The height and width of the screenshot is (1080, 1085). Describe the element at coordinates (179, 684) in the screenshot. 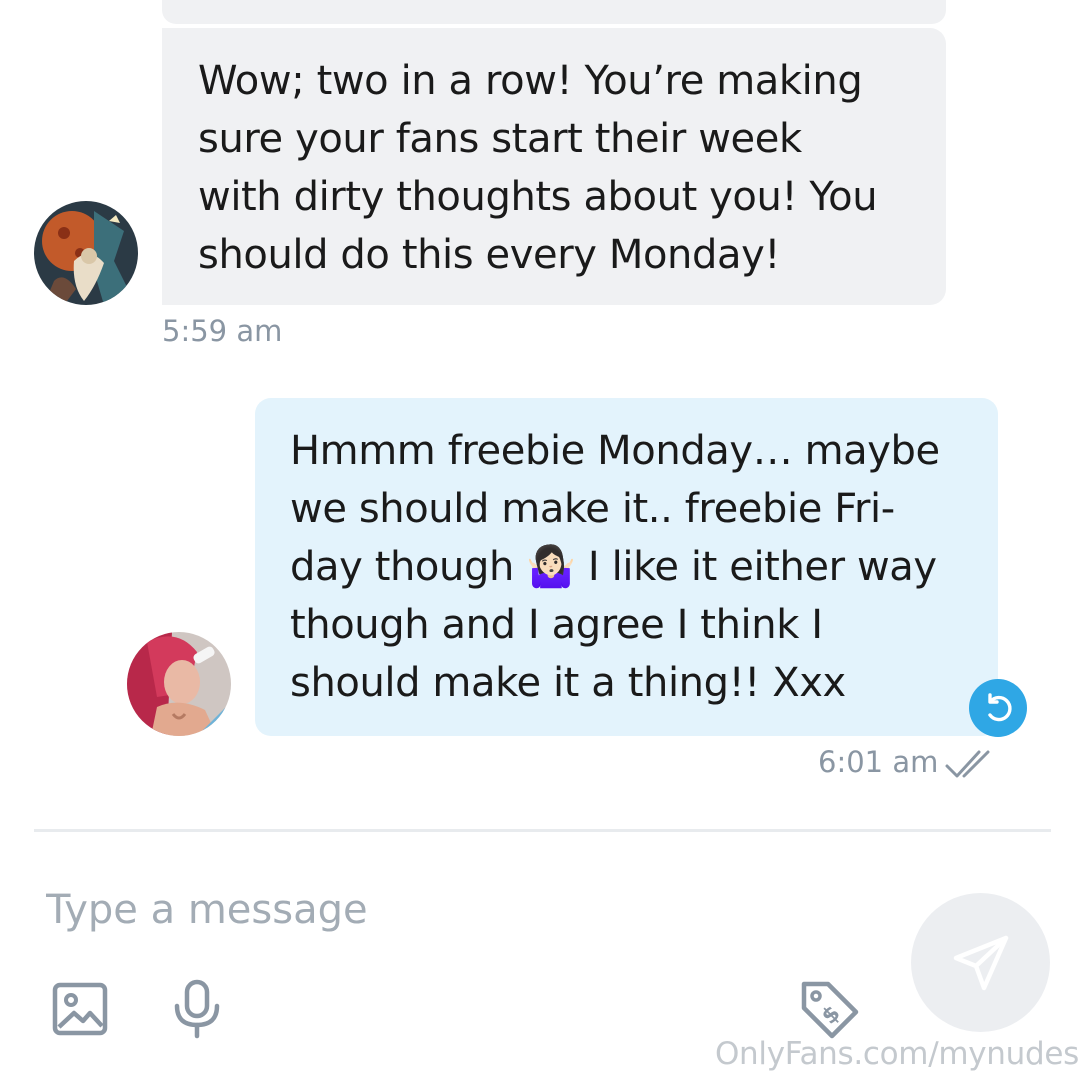

I see `own-avatar` at that location.